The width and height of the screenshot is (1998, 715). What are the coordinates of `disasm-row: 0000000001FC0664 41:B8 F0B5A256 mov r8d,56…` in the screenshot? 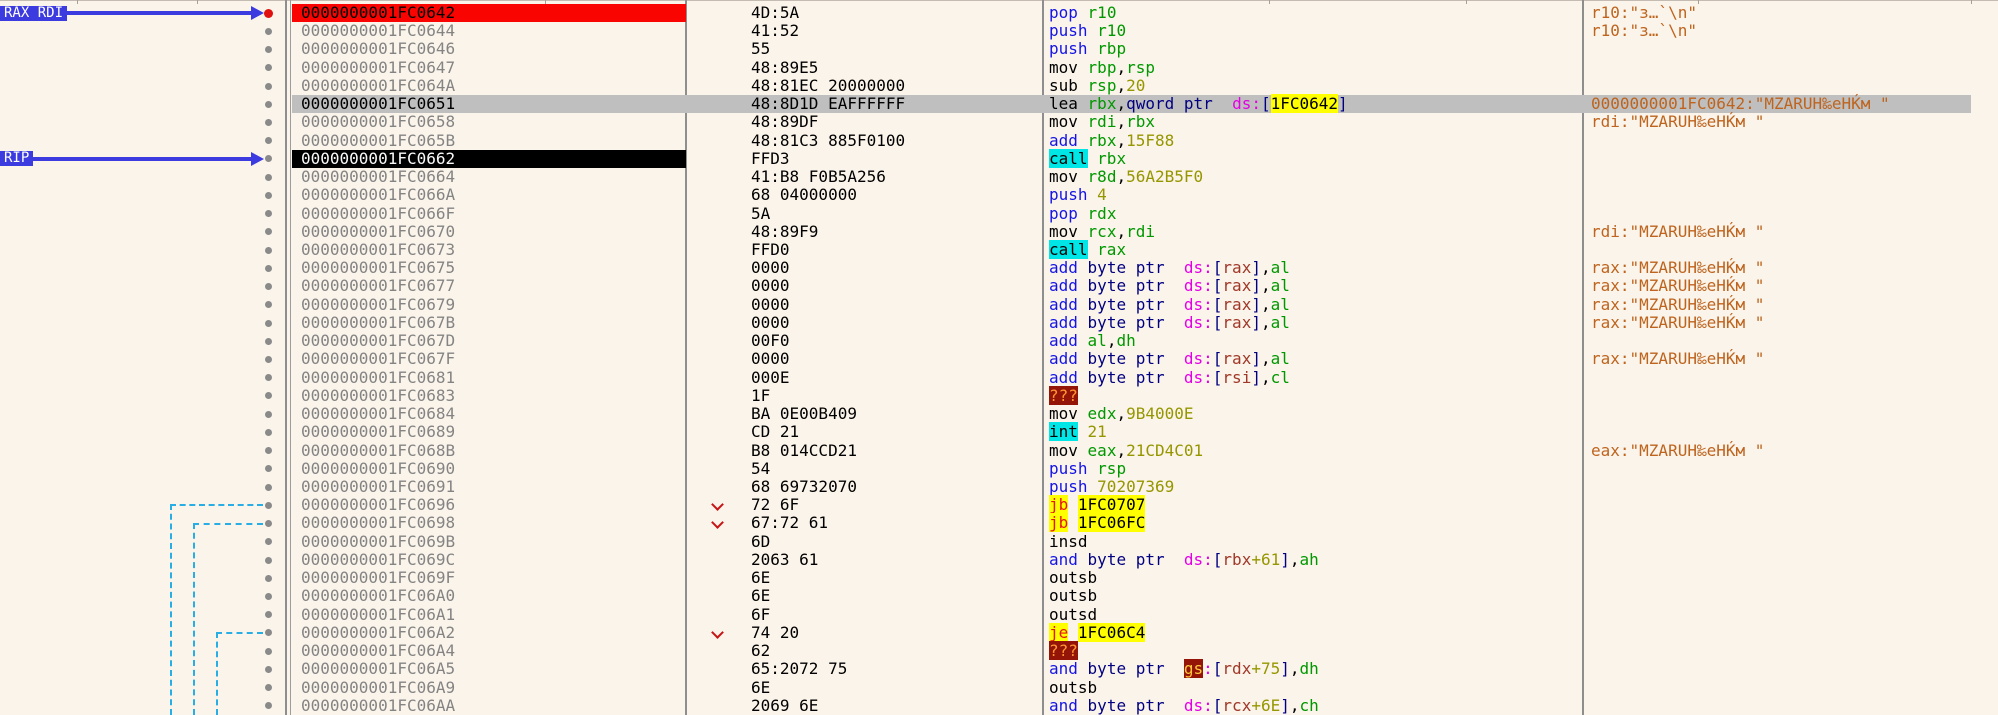 It's located at (999, 176).